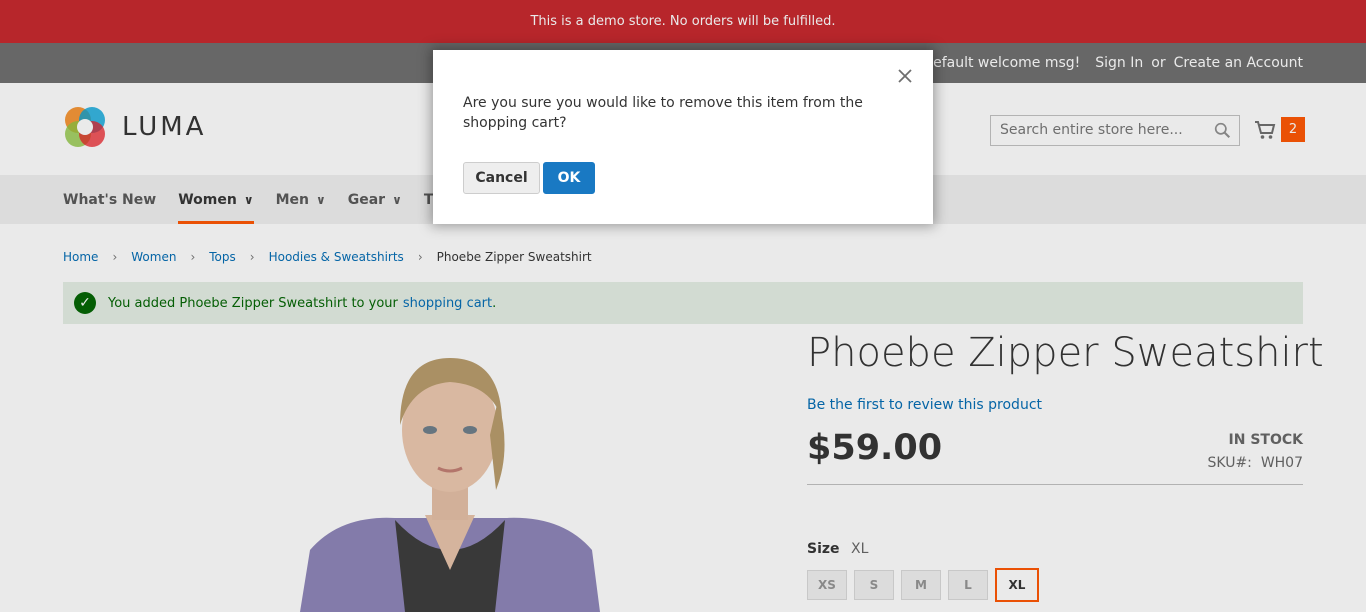 The width and height of the screenshot is (1366, 612). Describe the element at coordinates (569, 178) in the screenshot. I see `ok-button: OK` at that location.